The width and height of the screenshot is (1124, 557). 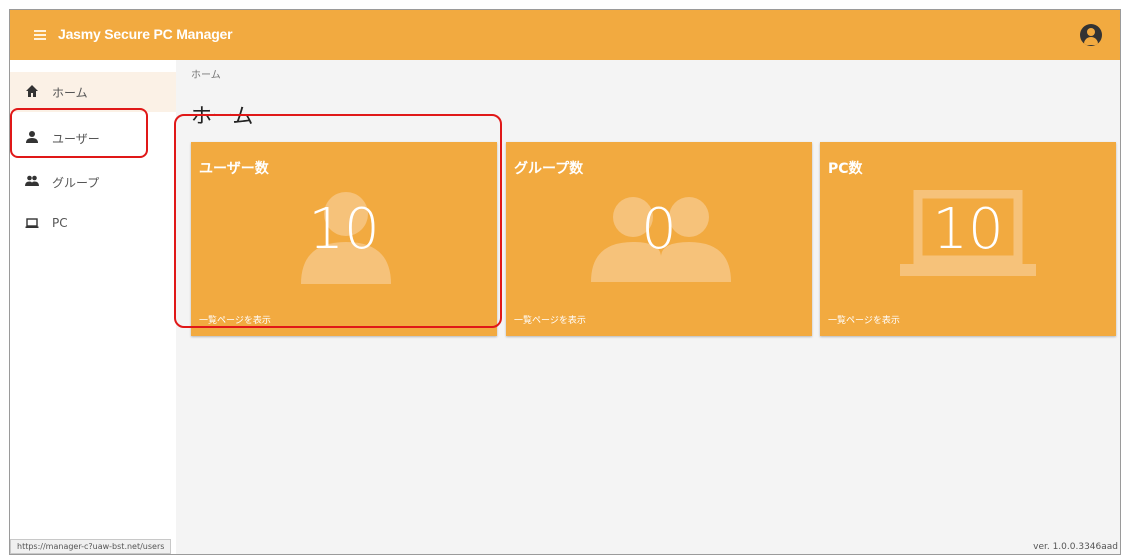 I want to click on sidebar-item-pc: PC, so click(x=93, y=224).